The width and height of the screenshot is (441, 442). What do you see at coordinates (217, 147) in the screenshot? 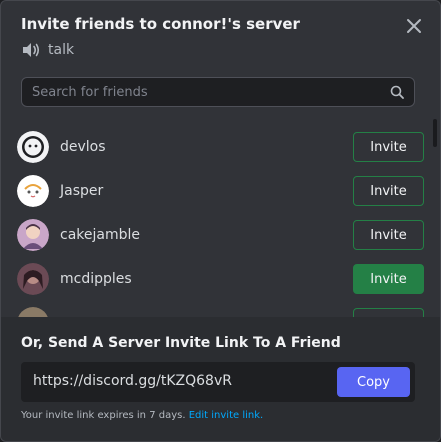
I see `list-item: devlos Invite` at bounding box center [217, 147].